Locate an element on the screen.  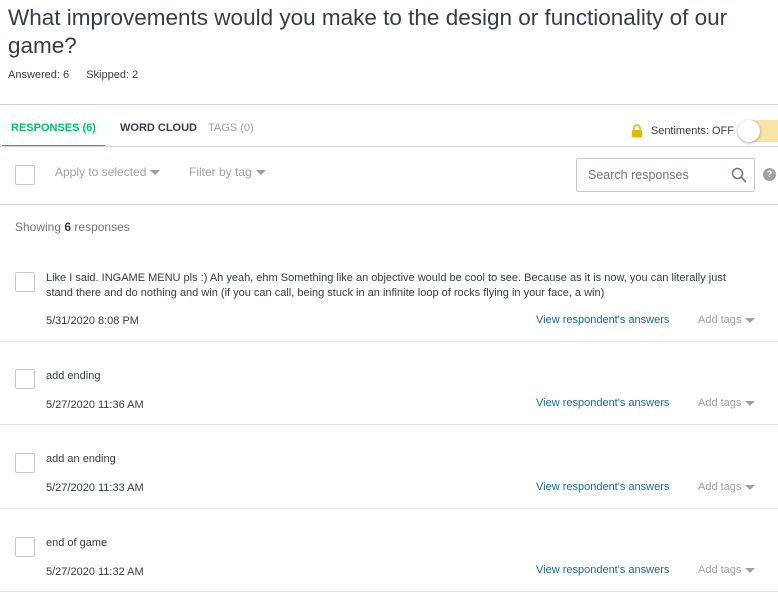
sentiments-control: Sentiments: OFF is located at coordinates (704, 131).